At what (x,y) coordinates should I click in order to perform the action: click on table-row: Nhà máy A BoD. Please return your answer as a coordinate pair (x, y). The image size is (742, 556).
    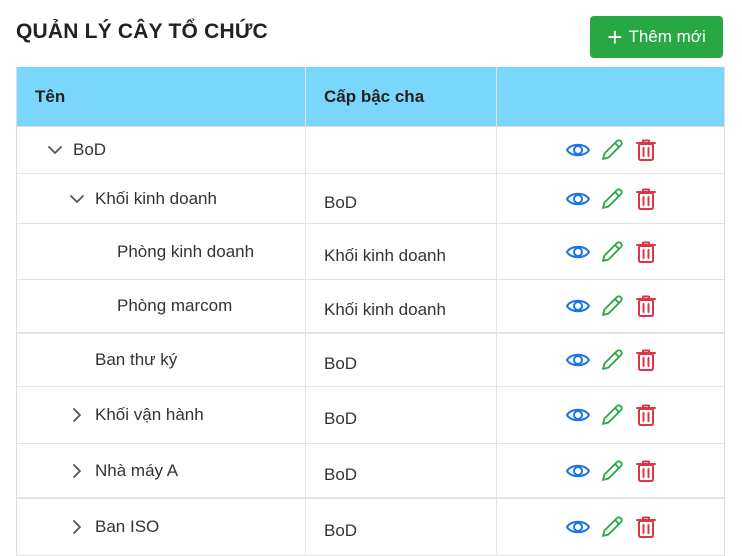
    Looking at the image, I should click on (370, 471).